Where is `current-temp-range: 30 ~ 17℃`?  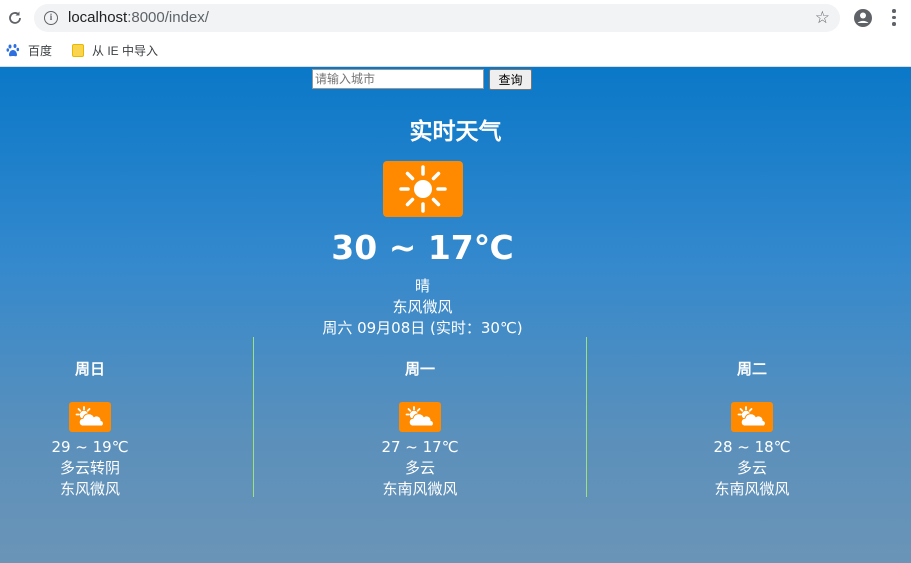 current-temp-range: 30 ~ 17℃ is located at coordinates (422, 247).